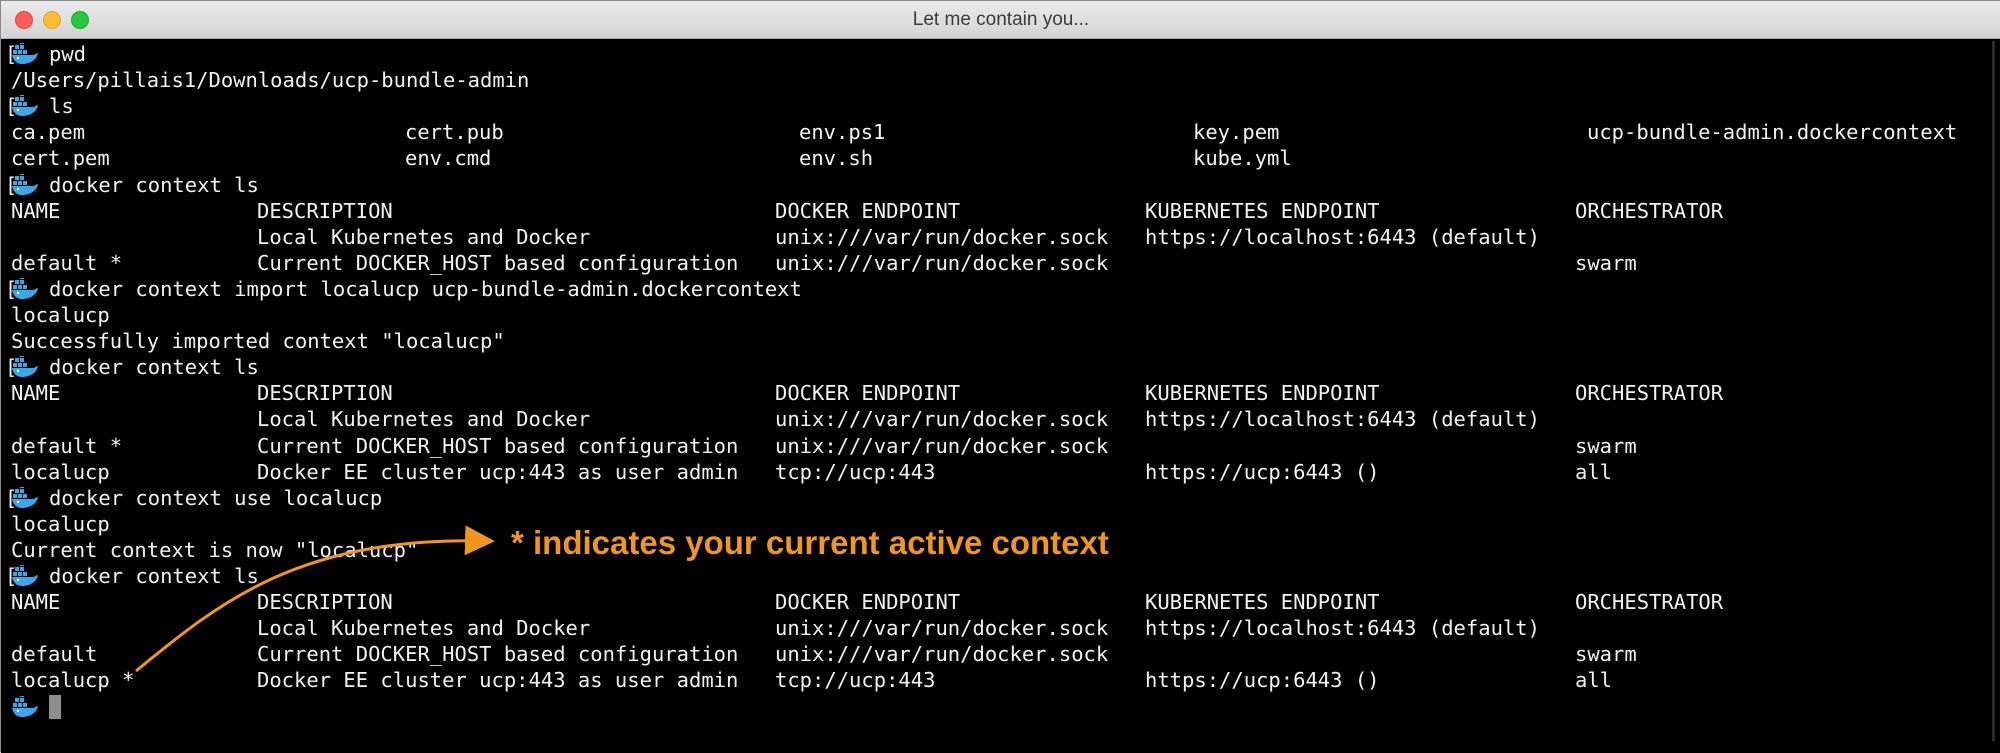 This screenshot has height=753, width=2000. I want to click on annotation-text: * indicates your current active context, so click(810, 542).